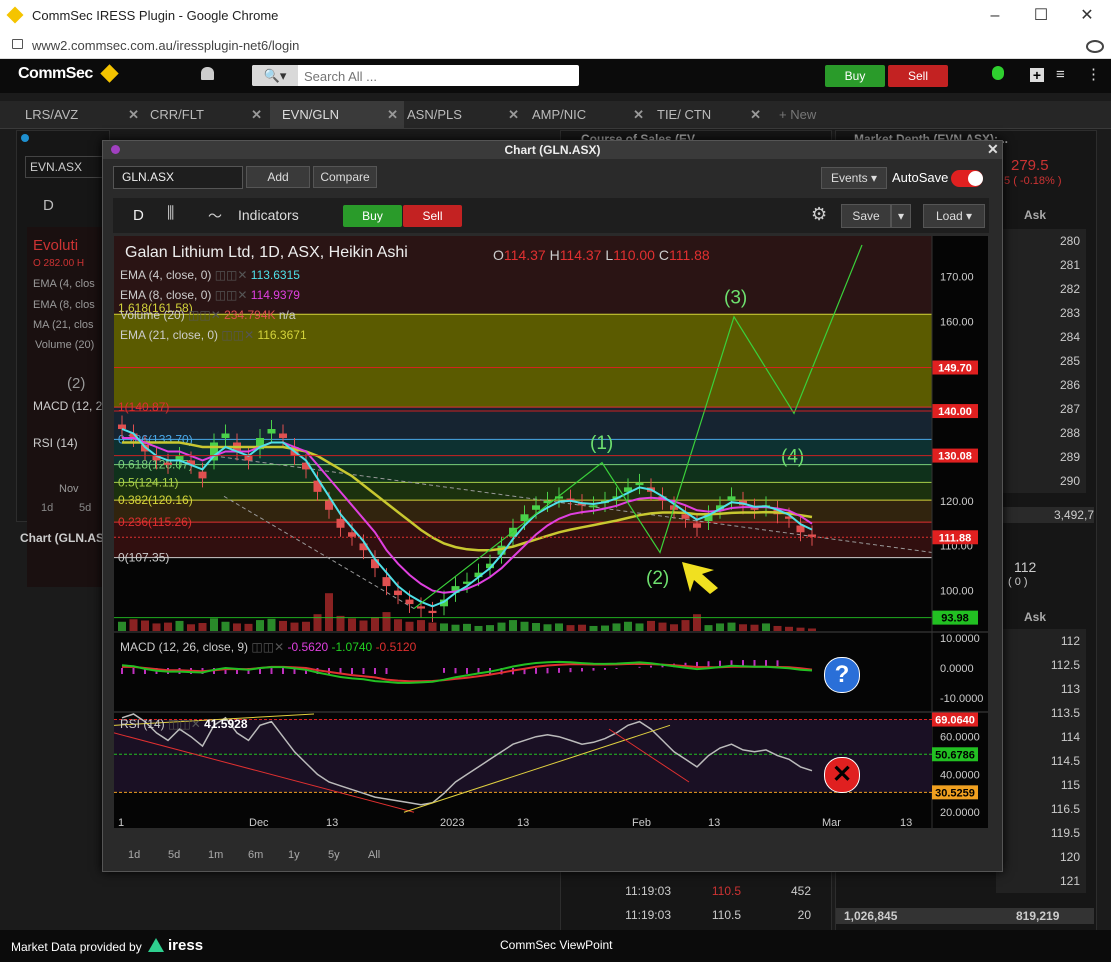 This screenshot has height=962, width=1111. Describe the element at coordinates (255, 855) in the screenshot. I see `range-button-6m: 6m` at that location.